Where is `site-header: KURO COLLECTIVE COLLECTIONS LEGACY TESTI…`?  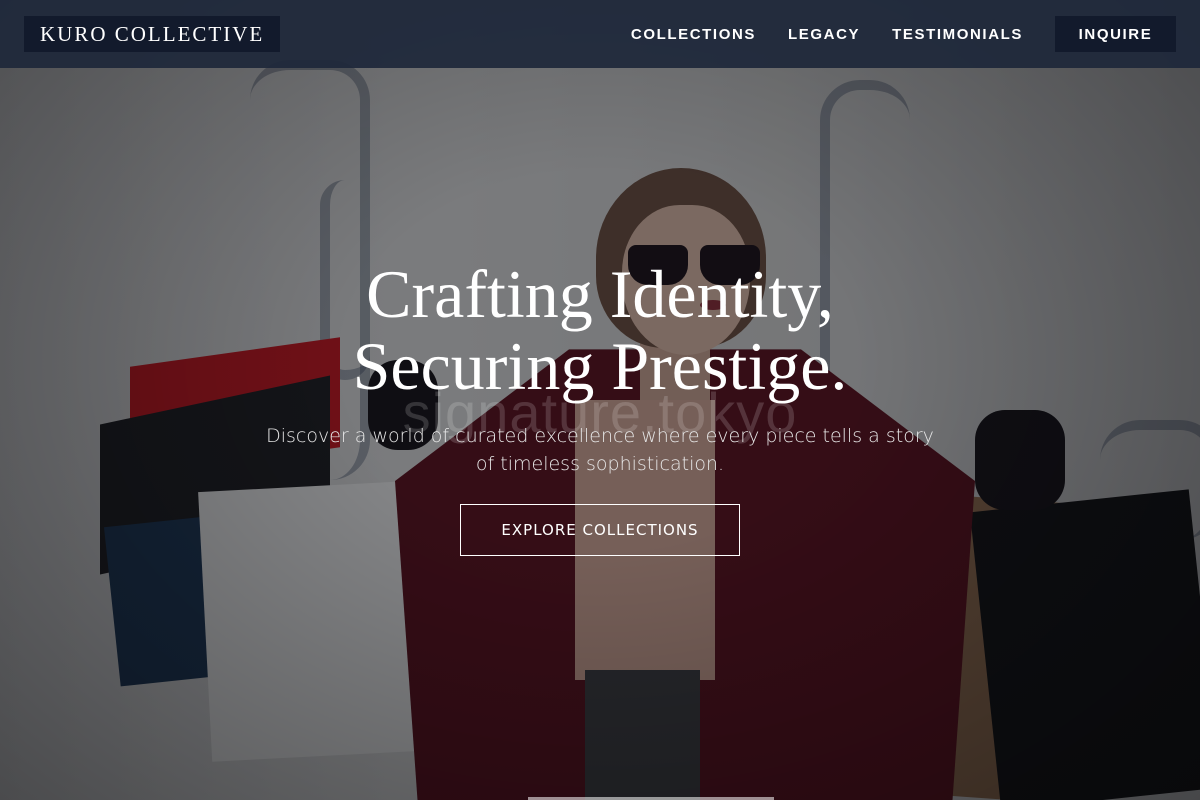
site-header: KURO COLLECTIVE COLLECTIONS LEGACY TESTI… is located at coordinates (600, 34).